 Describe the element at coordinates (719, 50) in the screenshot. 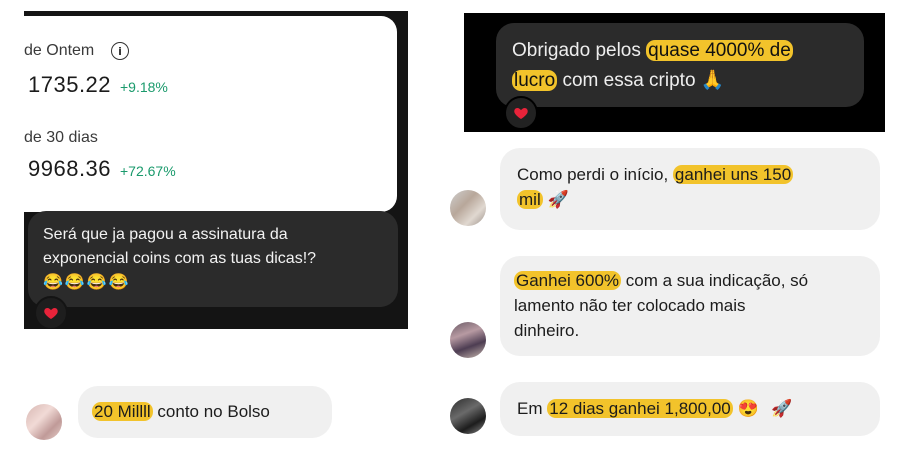

I see `highlight: quase 4000% de` at that location.